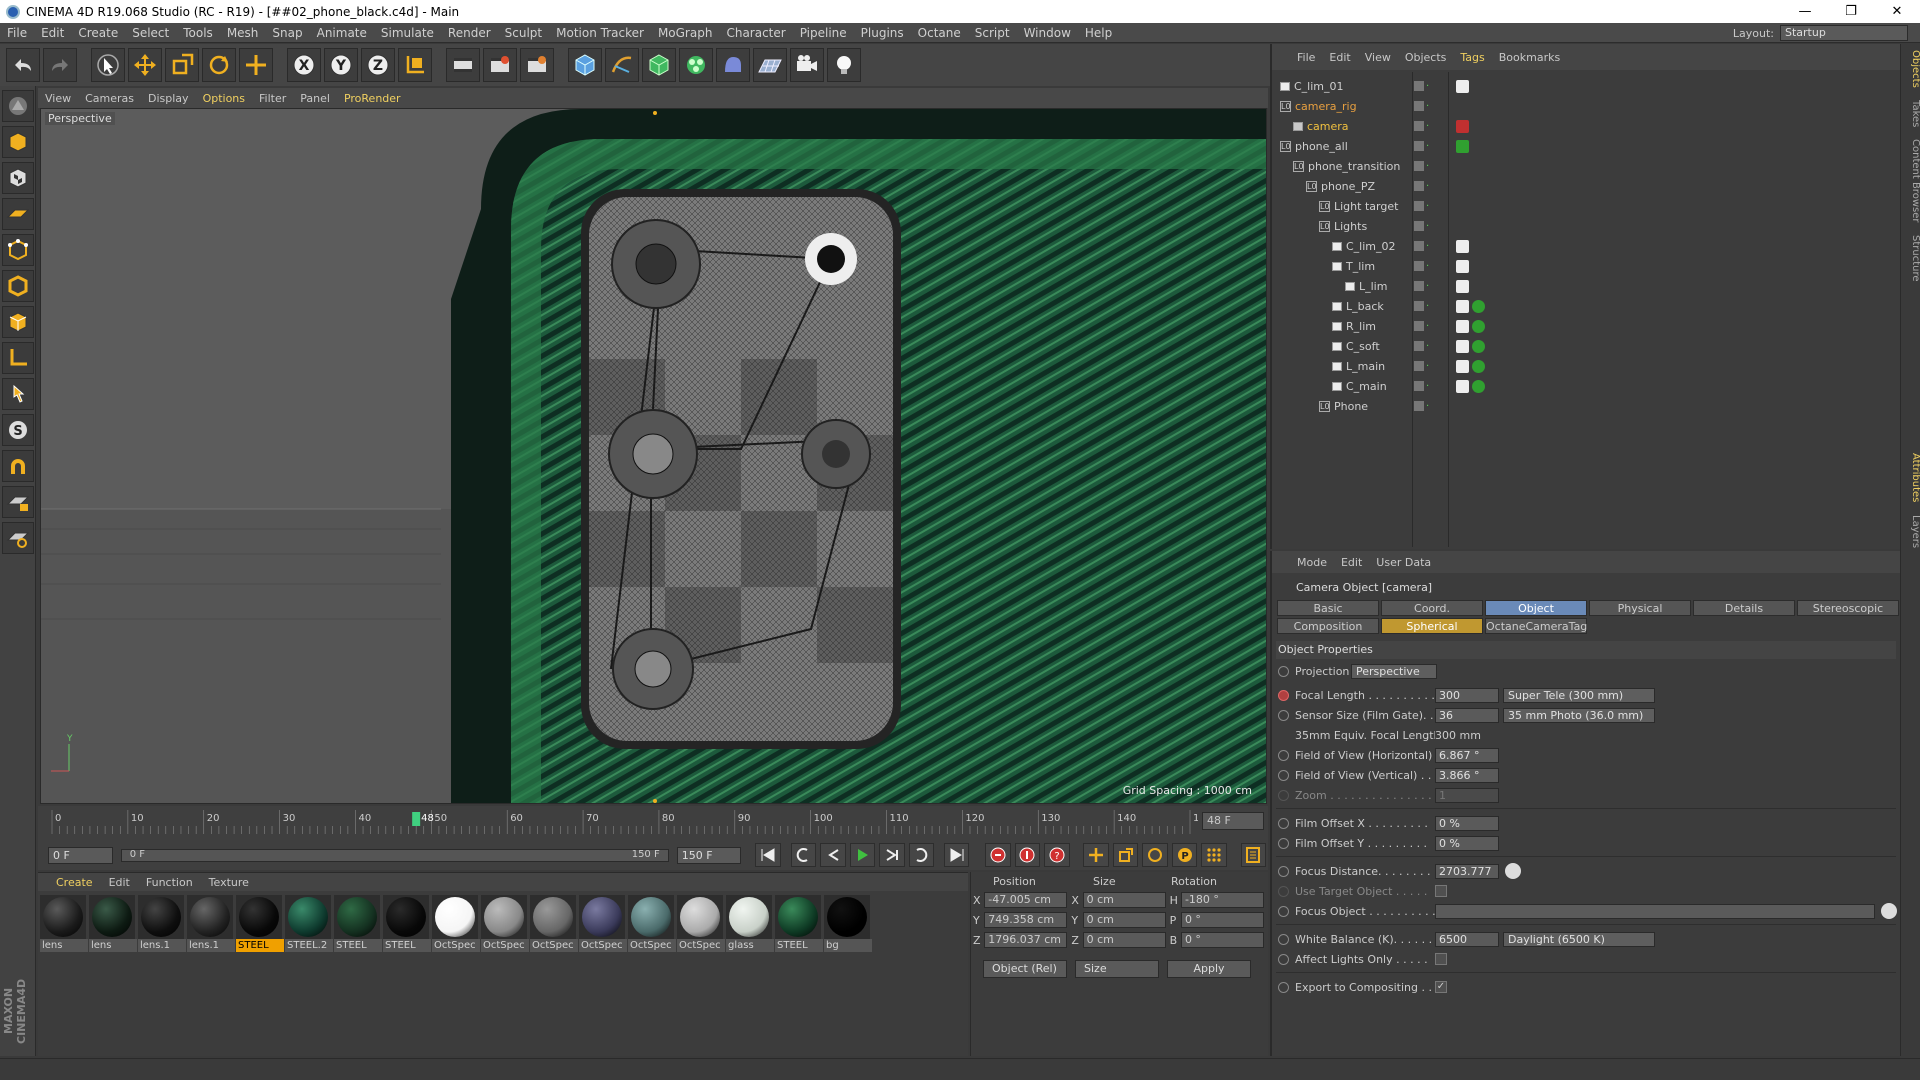 The width and height of the screenshot is (1920, 1080). Describe the element at coordinates (287, 33) in the screenshot. I see `menu-snap: Snap` at that location.